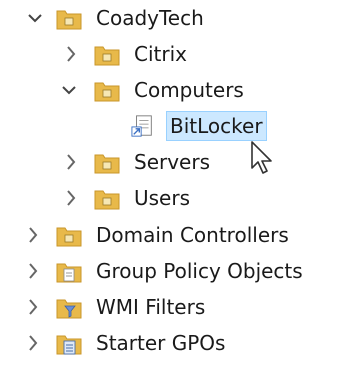 The height and width of the screenshot is (366, 362). I want to click on tree-node-label: Users, so click(162, 198).